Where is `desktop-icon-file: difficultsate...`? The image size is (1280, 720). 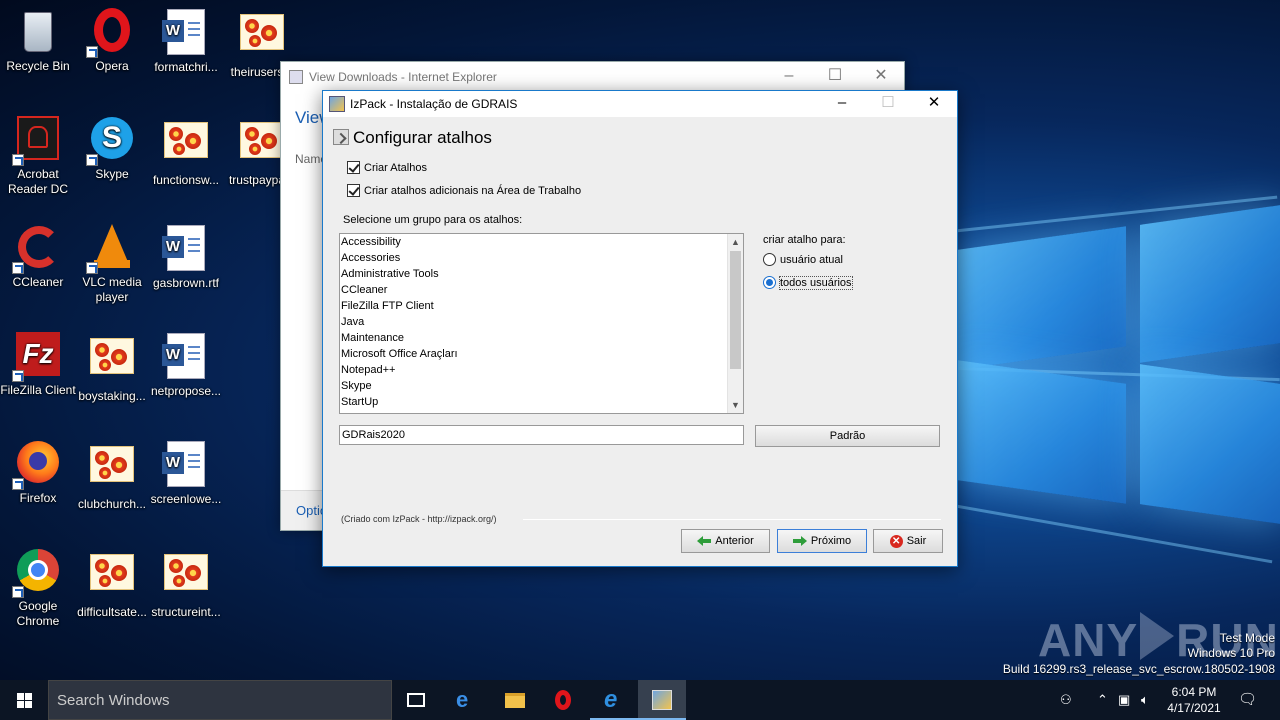 desktop-icon-file: difficultsate... is located at coordinates (112, 584).